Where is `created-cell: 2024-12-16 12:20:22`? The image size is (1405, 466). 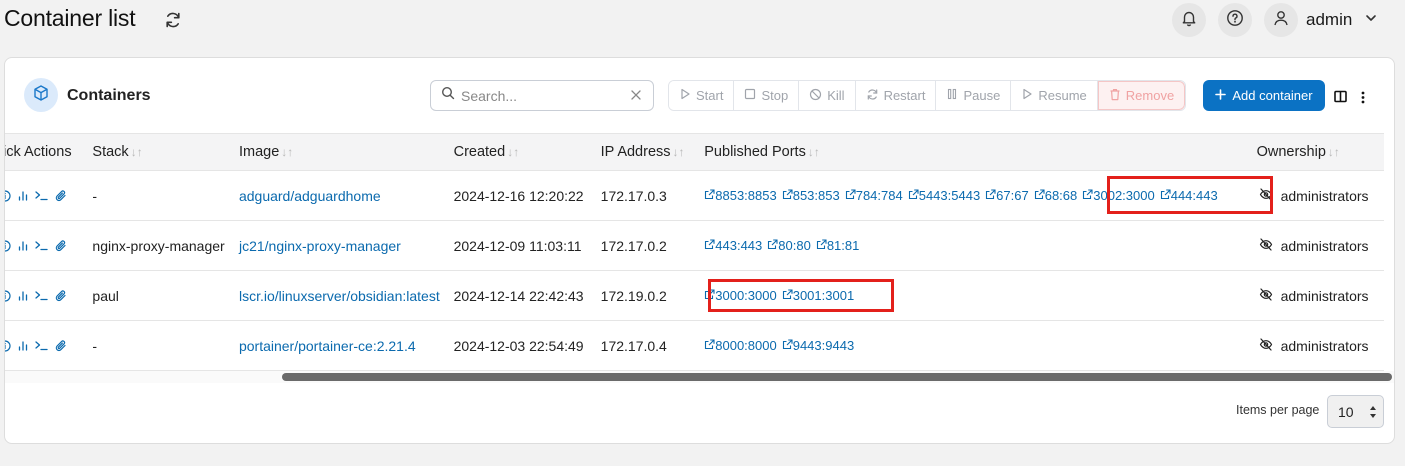 created-cell: 2024-12-16 12:20:22 is located at coordinates (518, 195).